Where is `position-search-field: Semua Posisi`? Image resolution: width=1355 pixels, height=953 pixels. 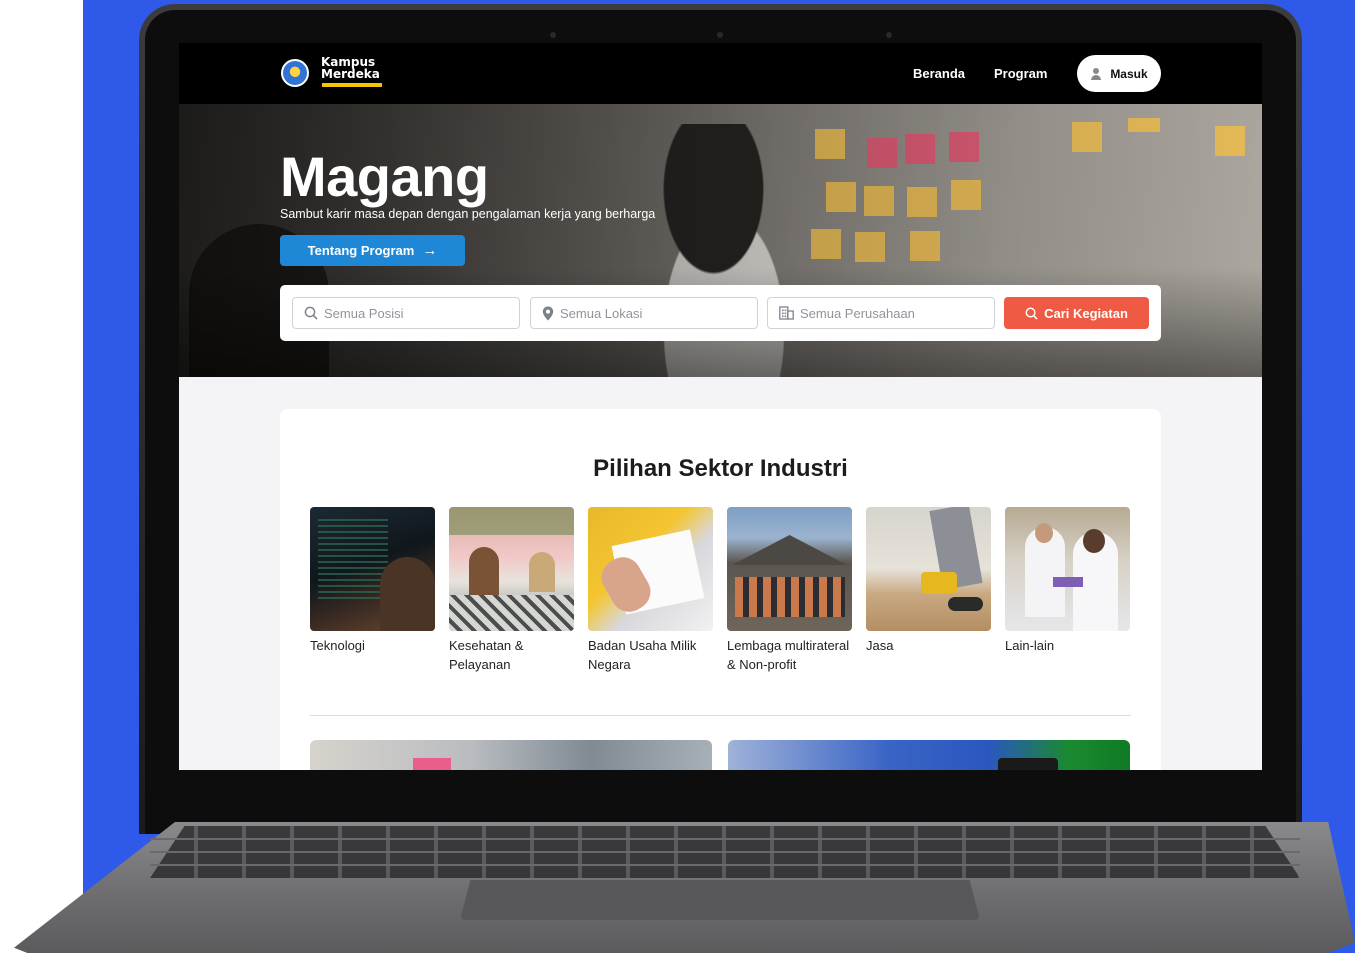 position-search-field: Semua Posisi is located at coordinates (406, 313).